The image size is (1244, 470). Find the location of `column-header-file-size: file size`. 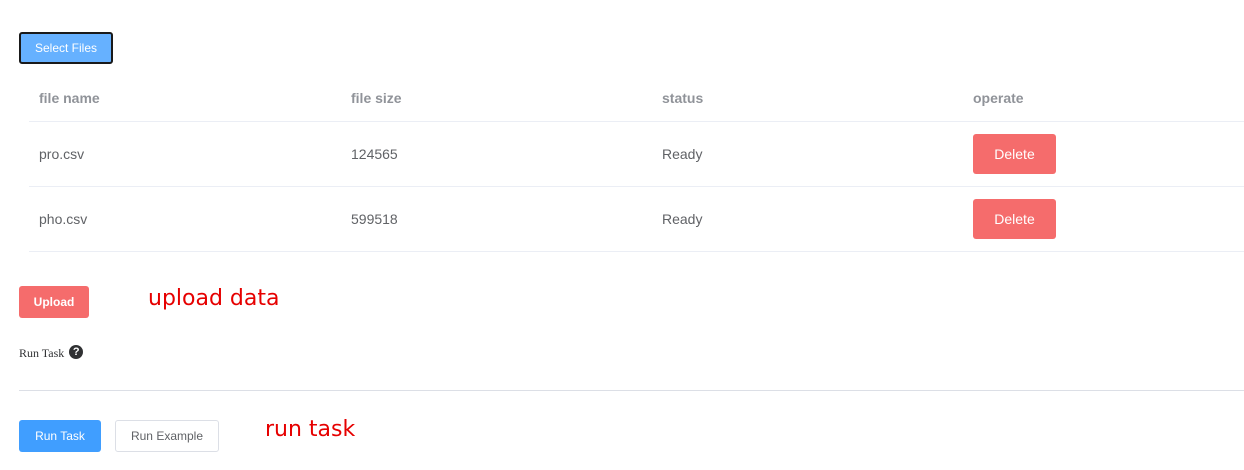

column-header-file-size: file size is located at coordinates (496, 98).